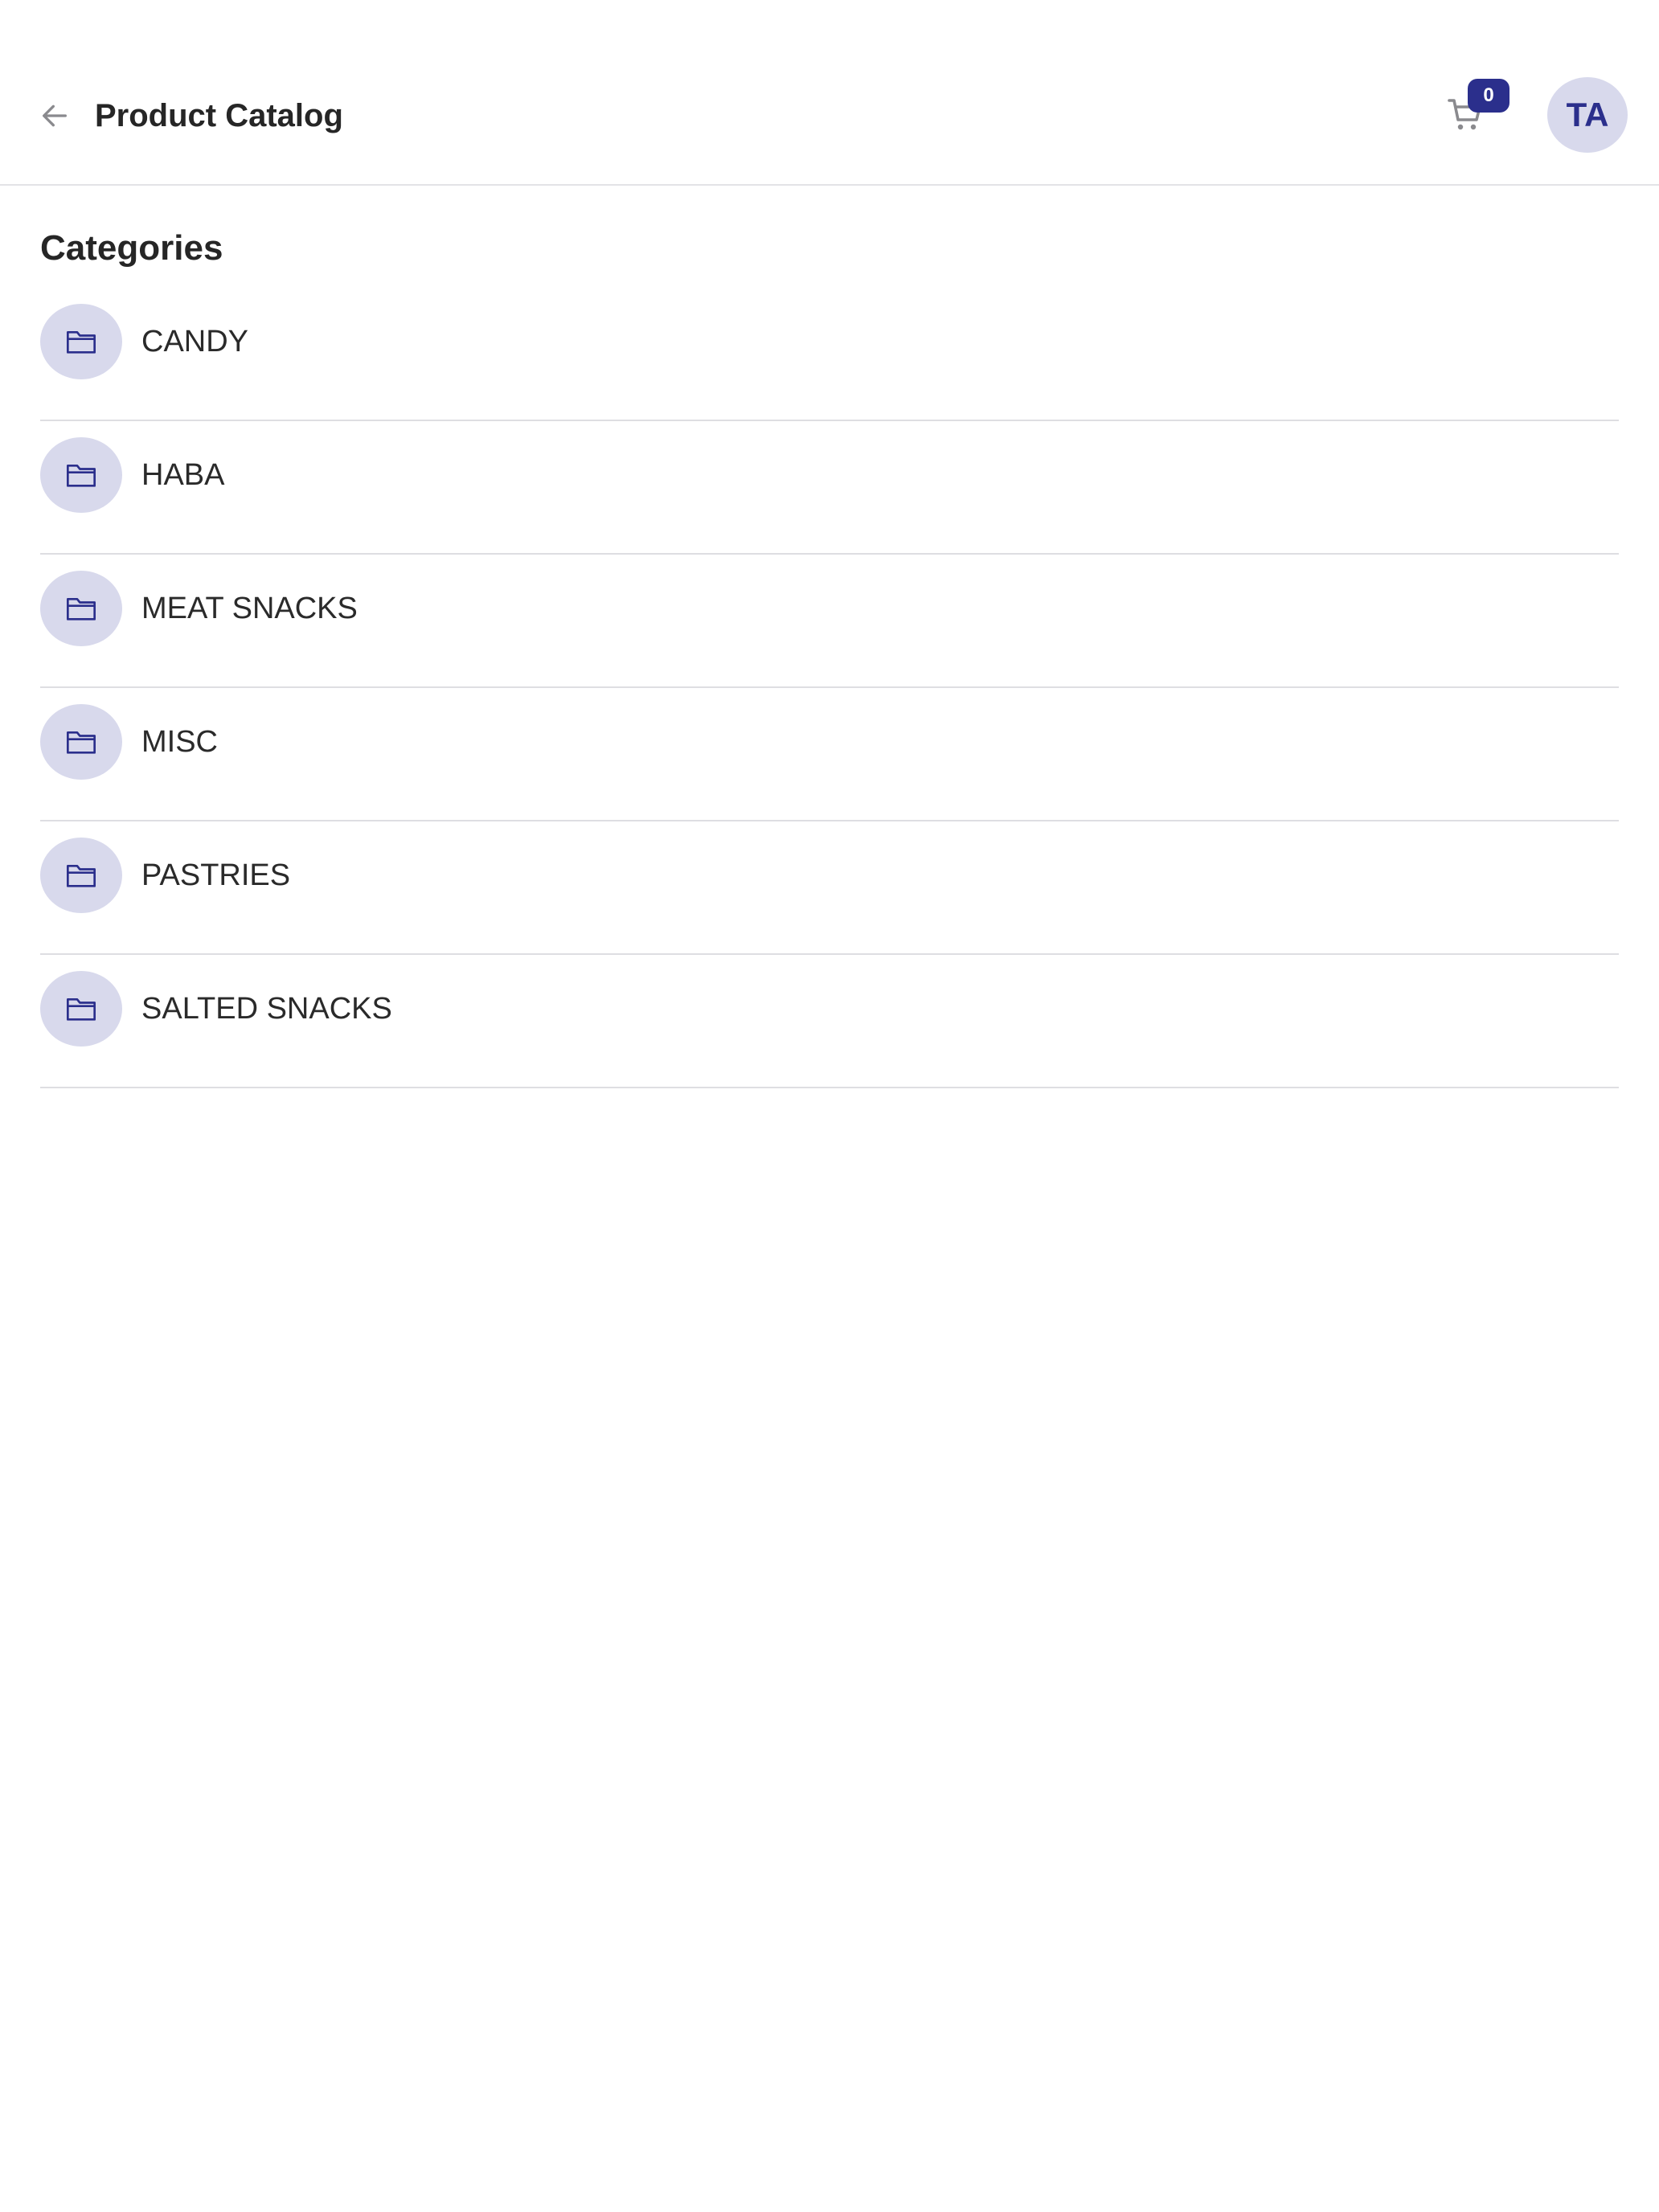 Image resolution: width=1659 pixels, height=2212 pixels. I want to click on category-label: MEAT SNACKS, so click(249, 608).